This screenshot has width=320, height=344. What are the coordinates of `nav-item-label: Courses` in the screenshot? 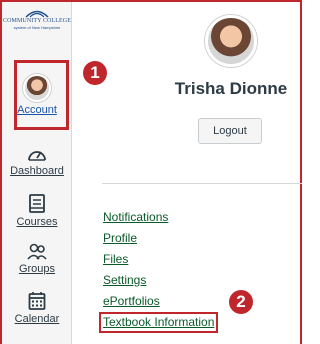 It's located at (37, 222).